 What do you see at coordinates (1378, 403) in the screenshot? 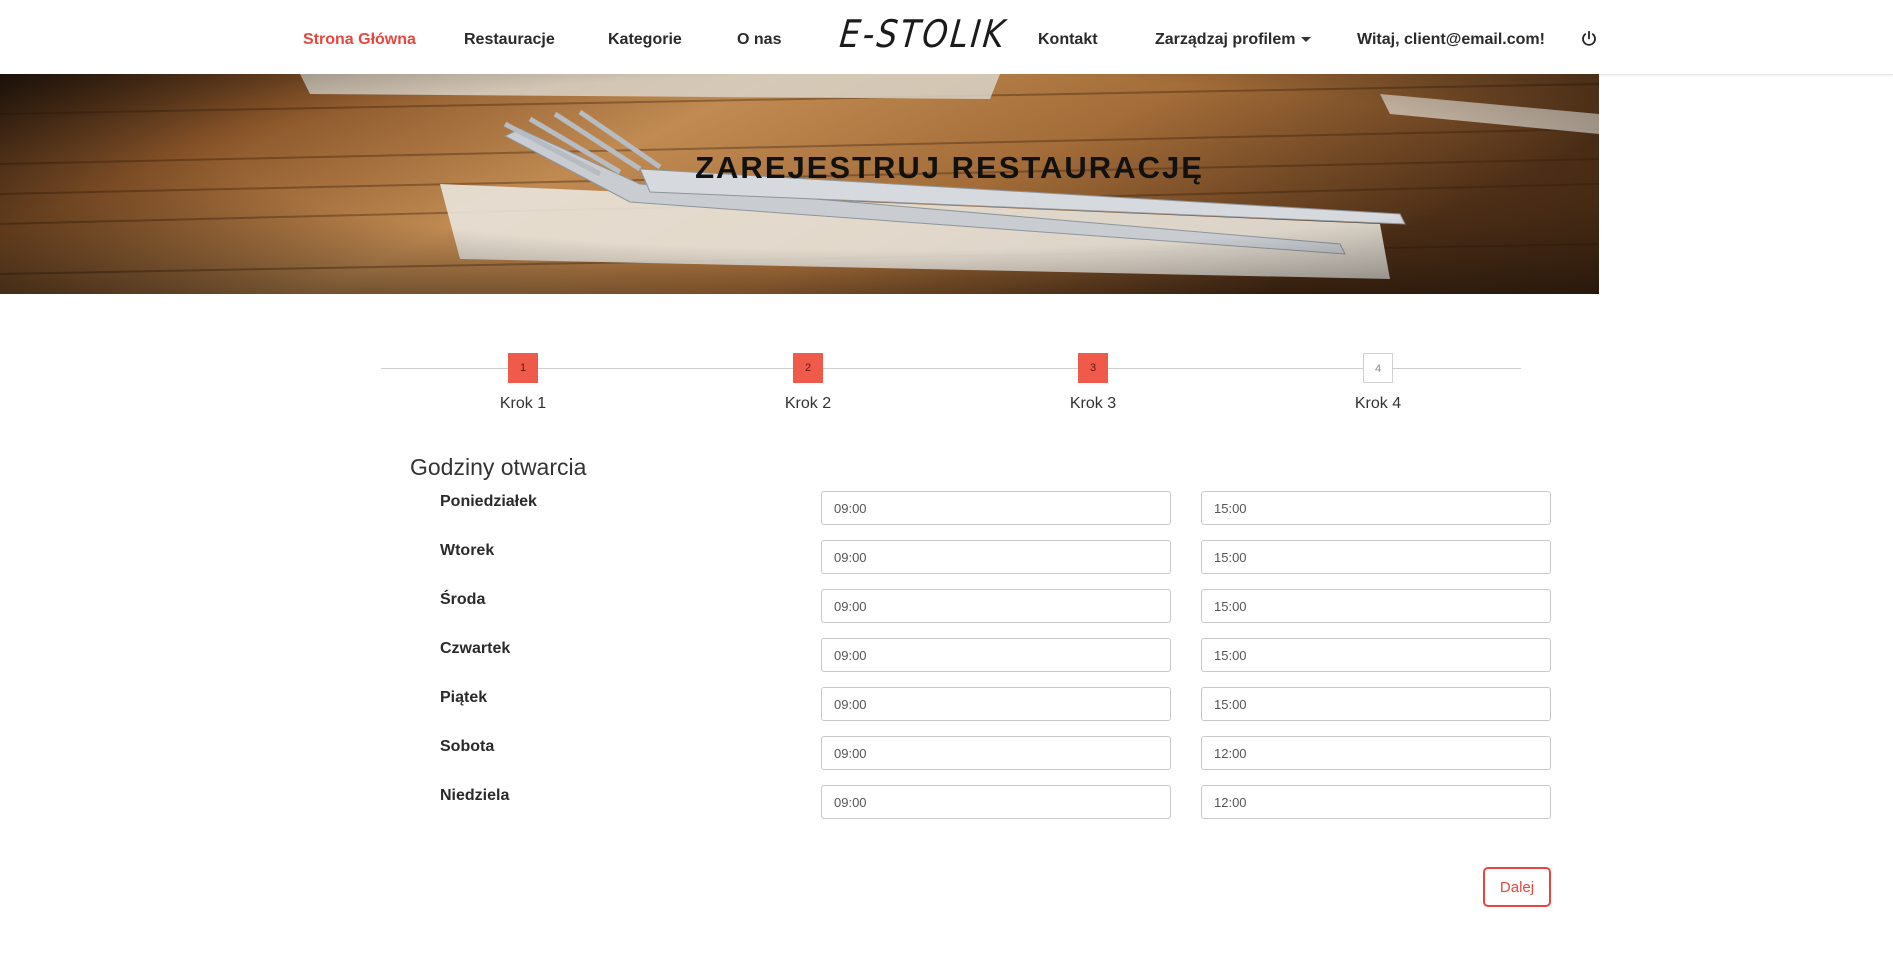
I see `step-4-label: Krok 4` at bounding box center [1378, 403].